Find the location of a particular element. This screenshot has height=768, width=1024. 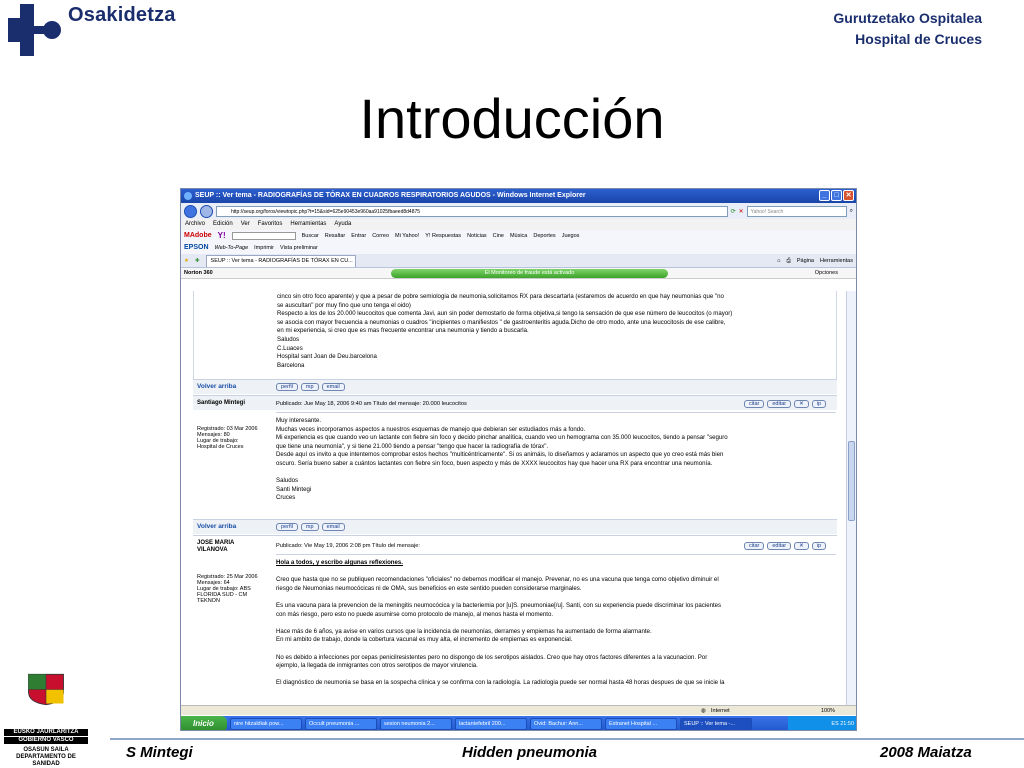

toolbar-noticias: Noticias is located at coordinates (477, 236).